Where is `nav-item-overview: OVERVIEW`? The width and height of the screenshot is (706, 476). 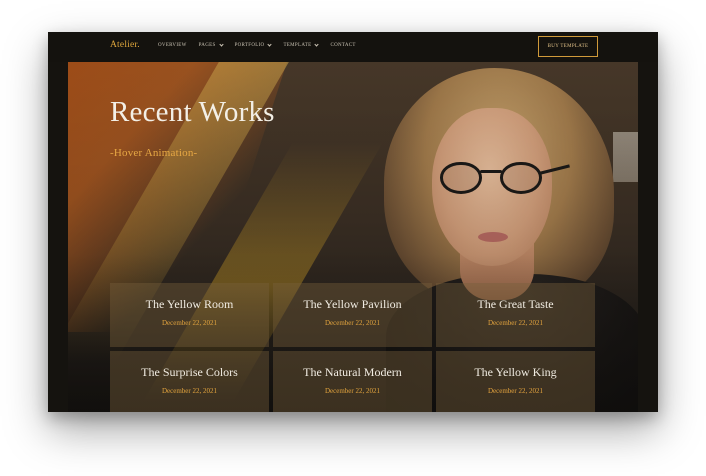
nav-item-overview: OVERVIEW is located at coordinates (172, 45).